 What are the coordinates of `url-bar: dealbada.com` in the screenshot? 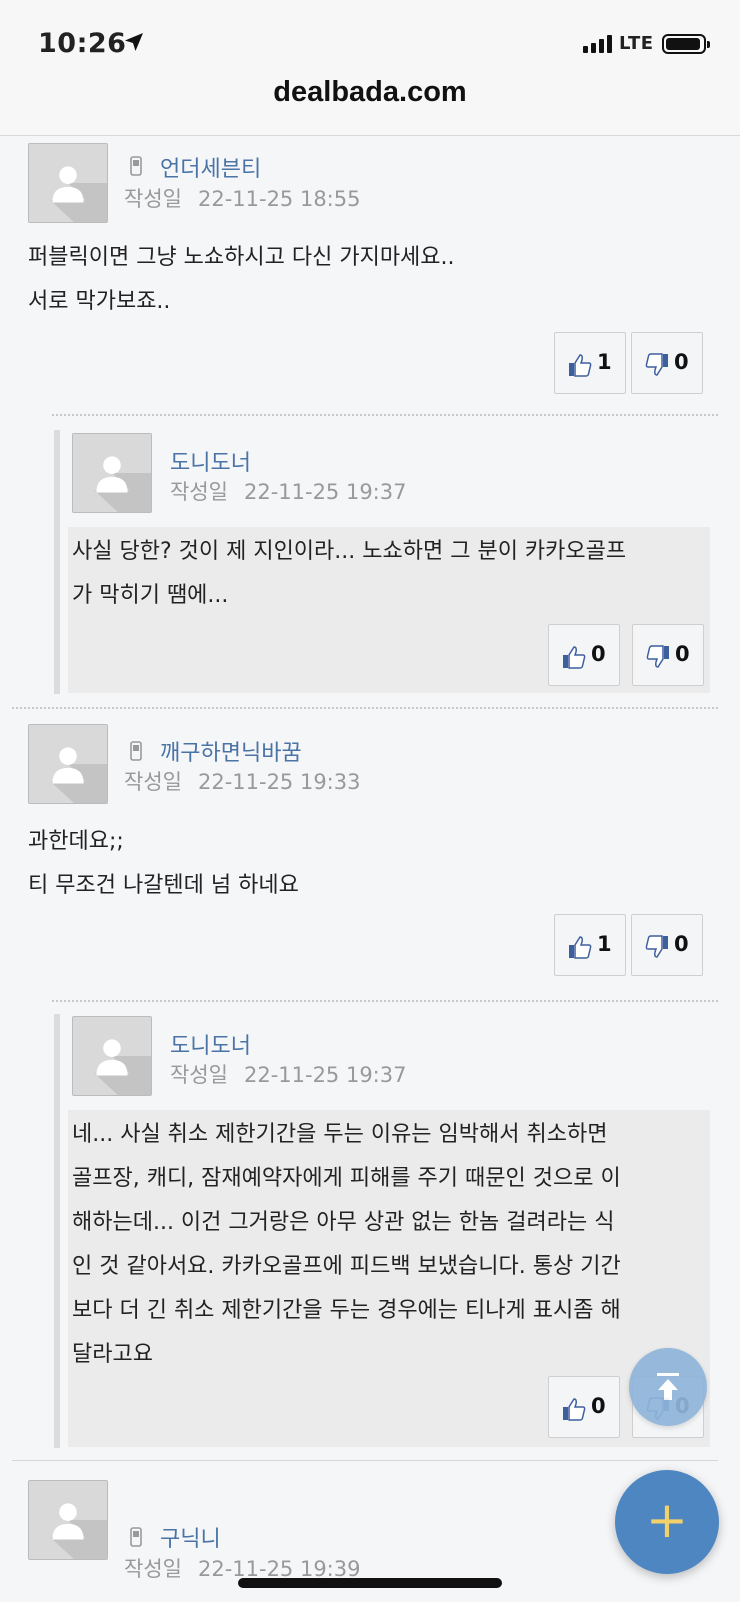 It's located at (370, 92).